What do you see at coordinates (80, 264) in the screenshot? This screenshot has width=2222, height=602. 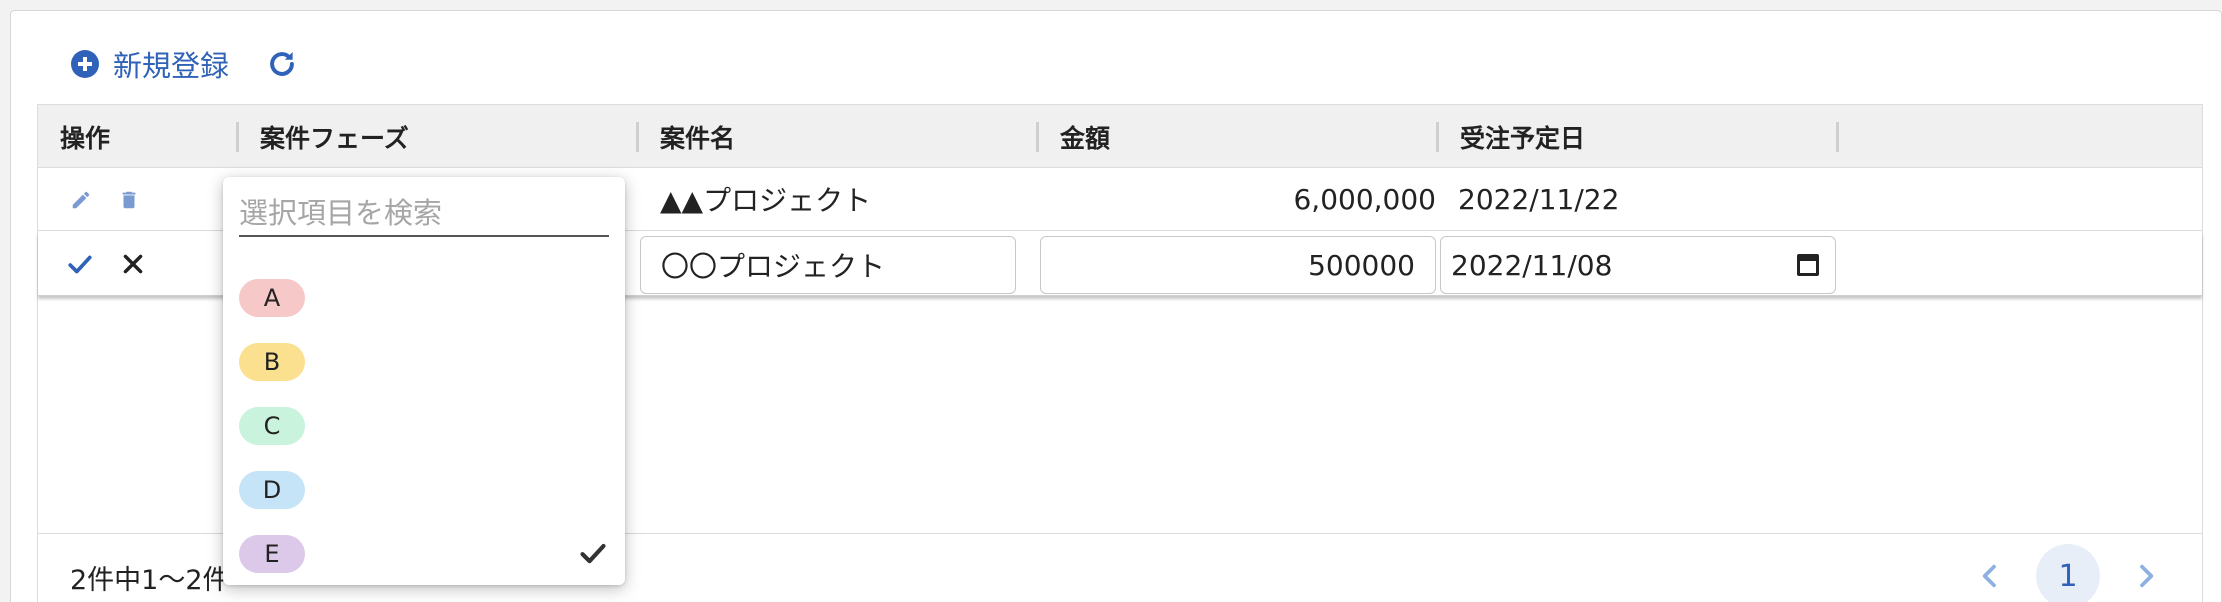 I see `save-check-icon` at bounding box center [80, 264].